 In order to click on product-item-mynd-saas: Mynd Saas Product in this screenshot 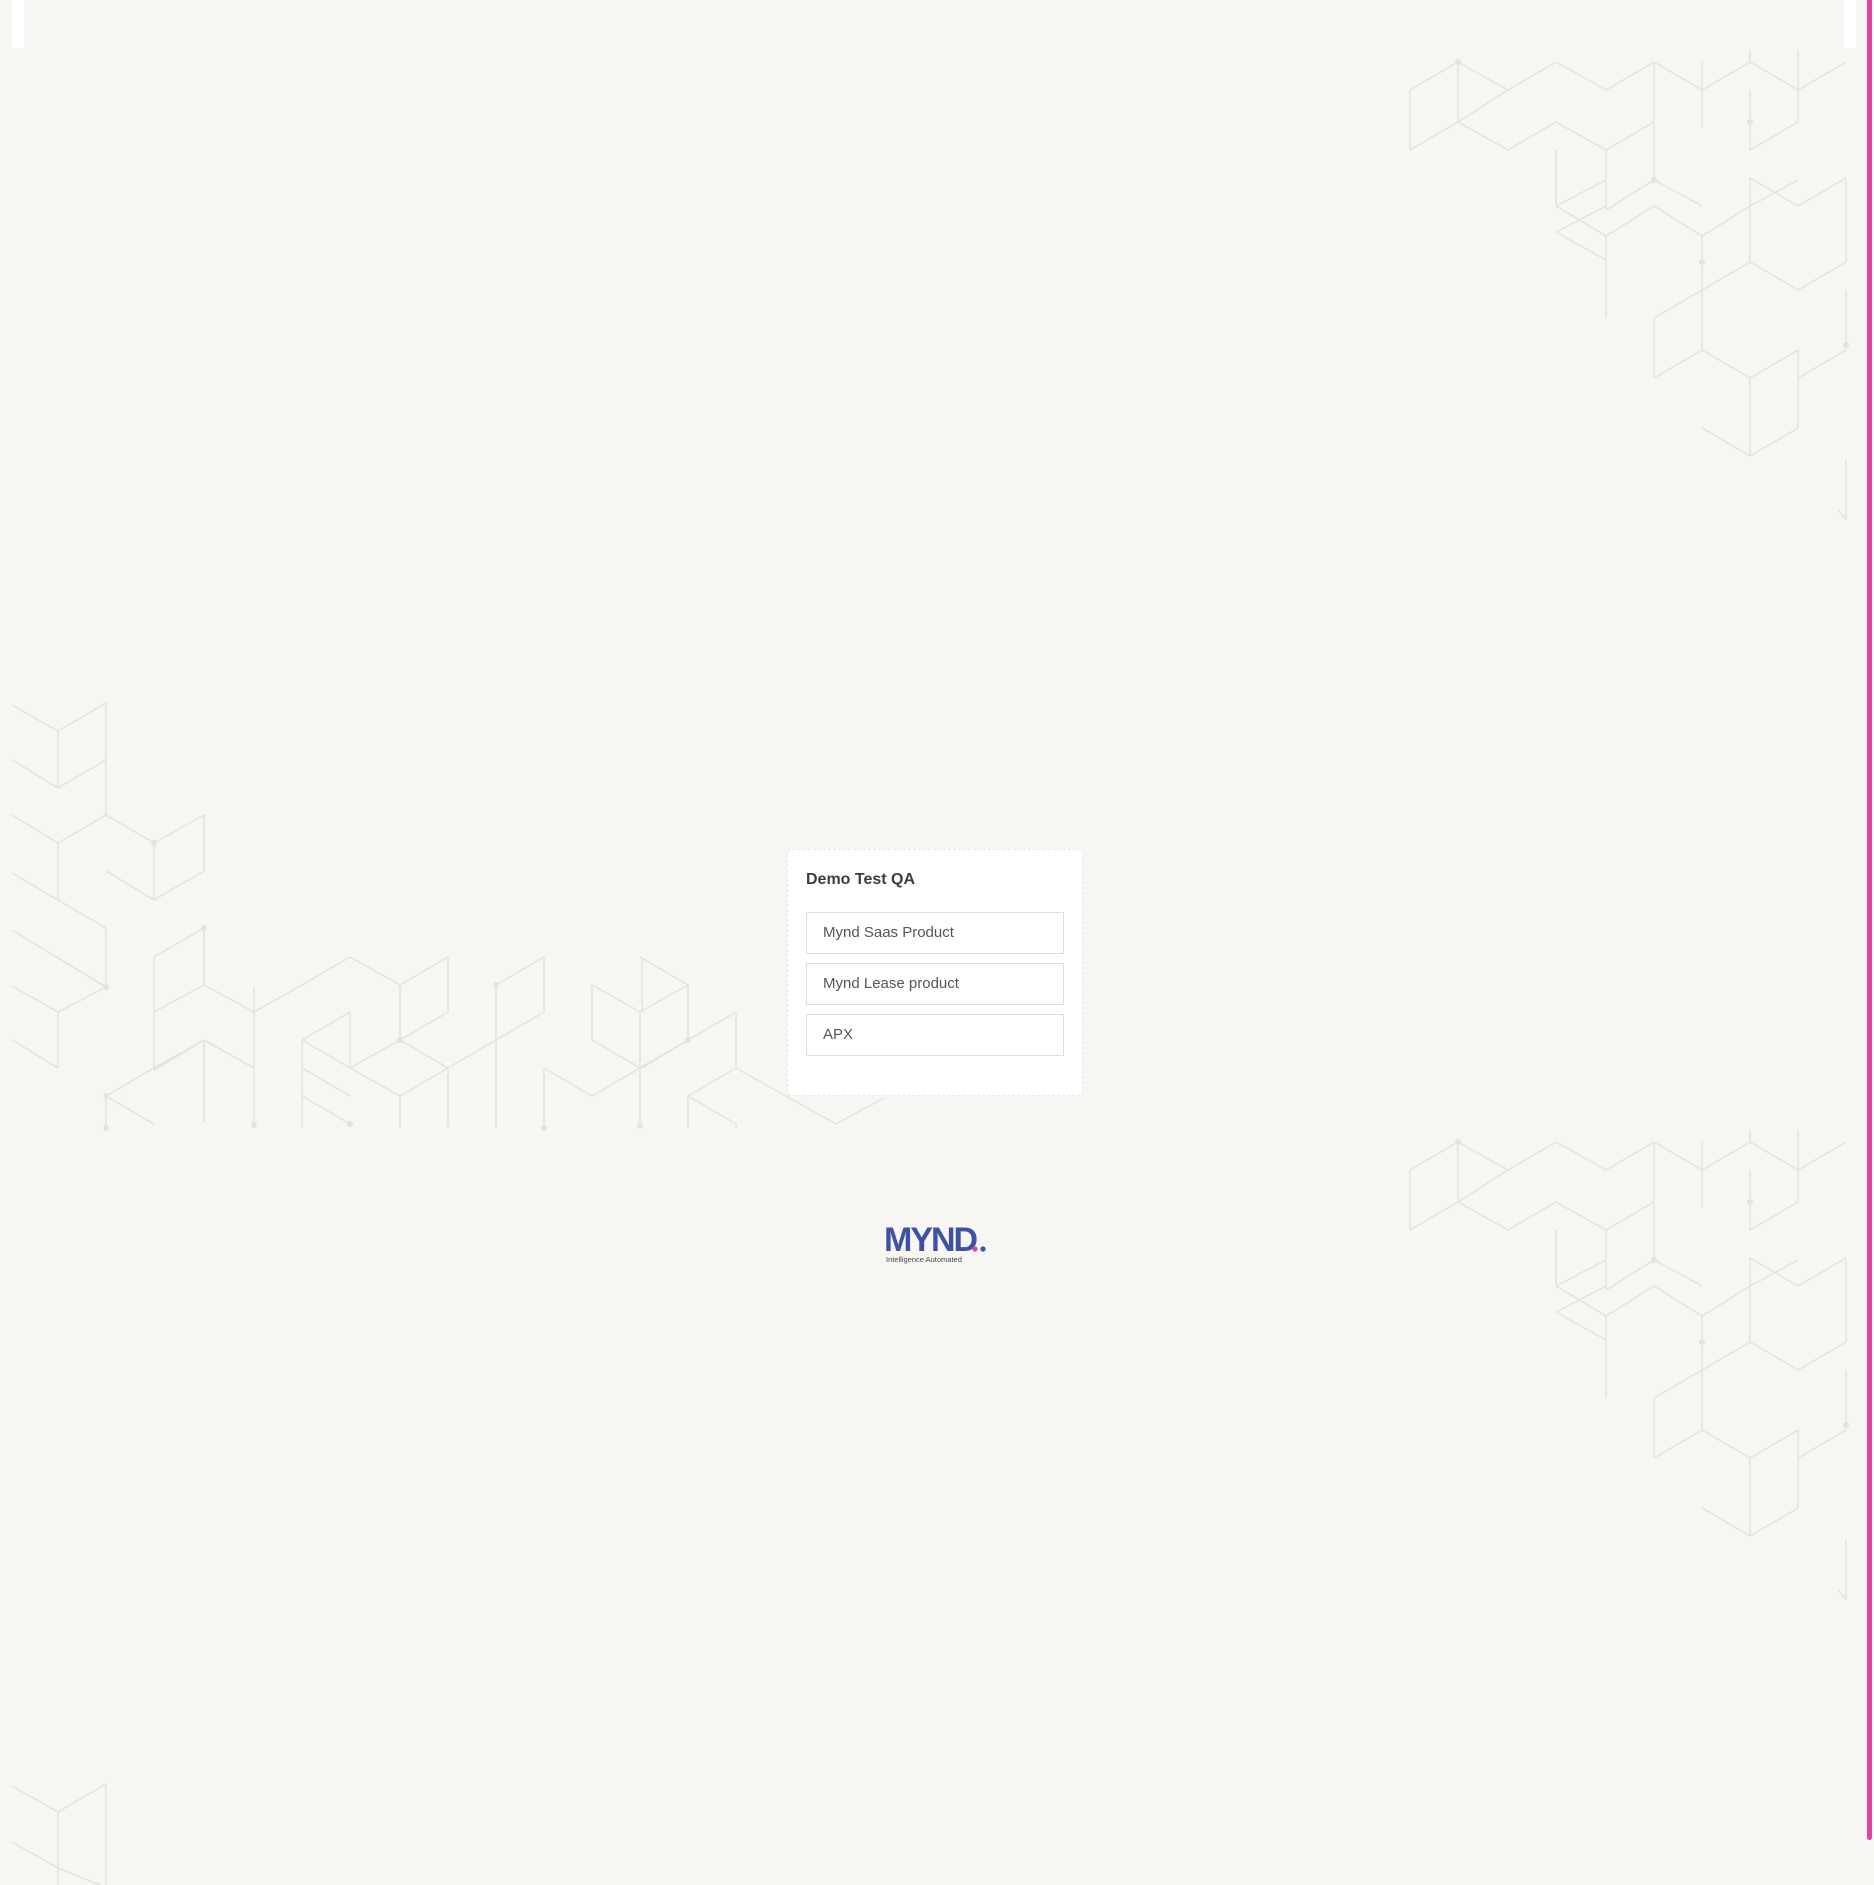, I will do `click(935, 933)`.